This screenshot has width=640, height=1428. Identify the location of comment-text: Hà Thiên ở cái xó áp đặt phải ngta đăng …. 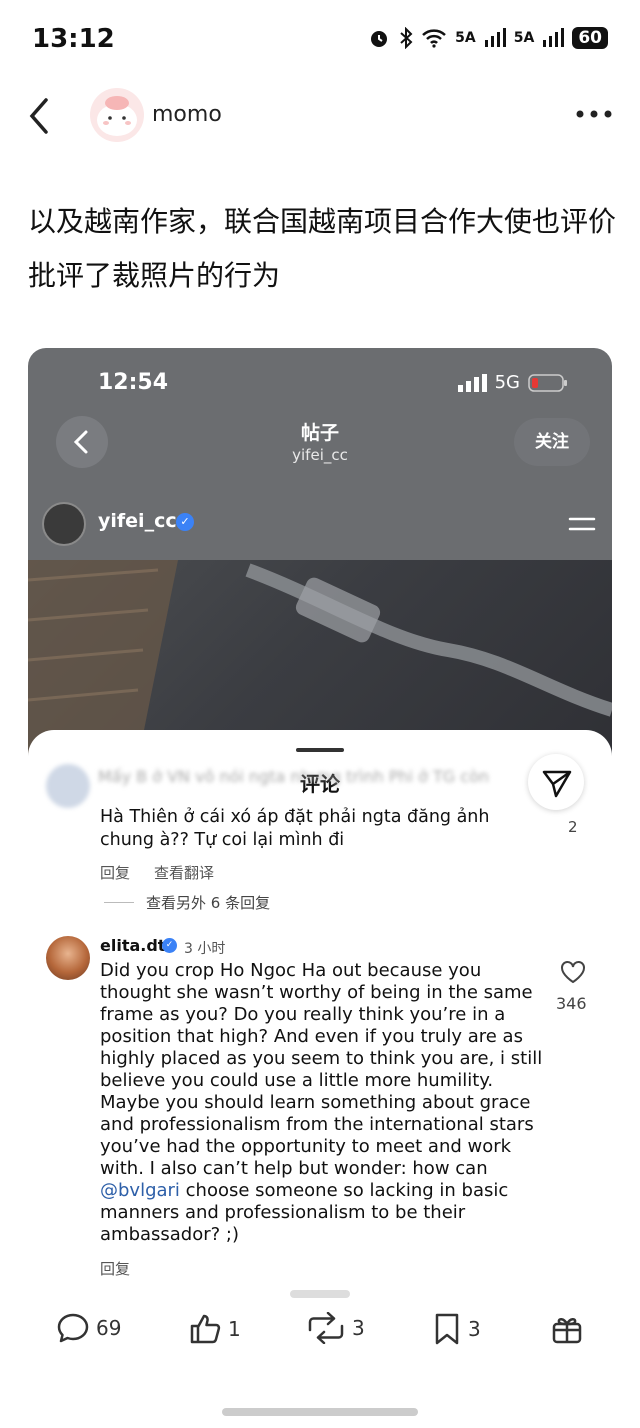
(295, 828).